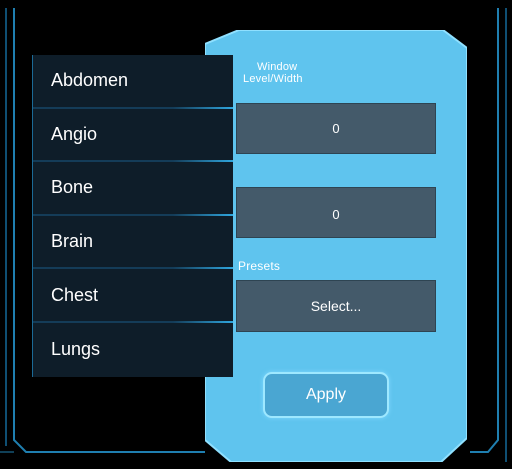 This screenshot has height=469, width=512. Describe the element at coordinates (76, 349) in the screenshot. I see `preset-label: Lungs` at that location.